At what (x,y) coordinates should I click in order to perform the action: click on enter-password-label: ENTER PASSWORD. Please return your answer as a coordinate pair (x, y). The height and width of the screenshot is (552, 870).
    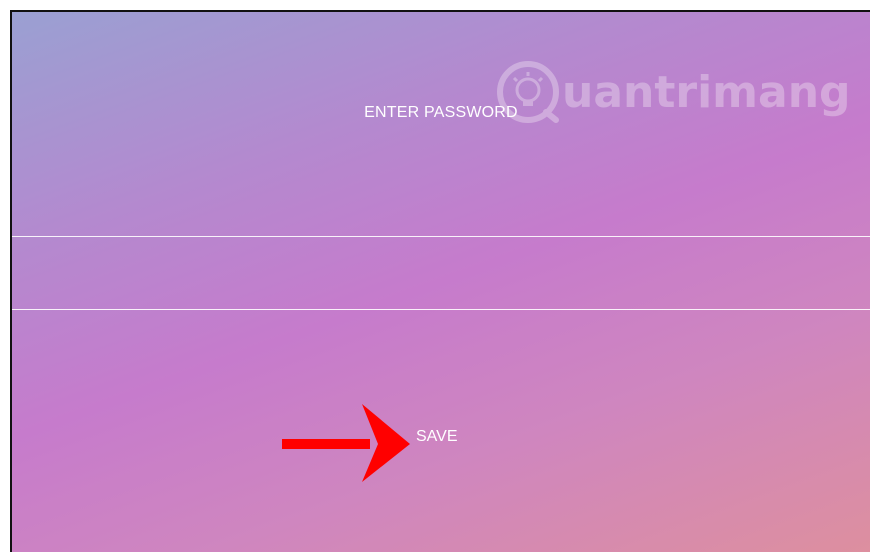
    Looking at the image, I should click on (441, 112).